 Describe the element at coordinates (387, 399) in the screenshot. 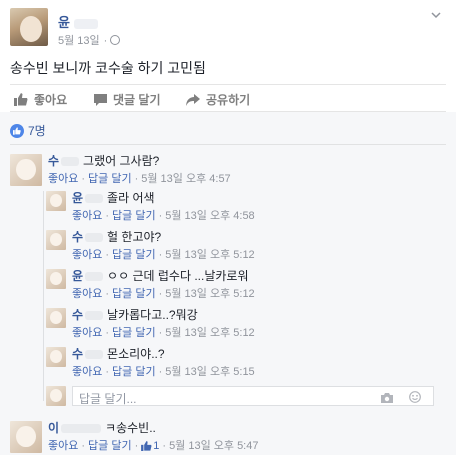

I see `camera-icon` at that location.